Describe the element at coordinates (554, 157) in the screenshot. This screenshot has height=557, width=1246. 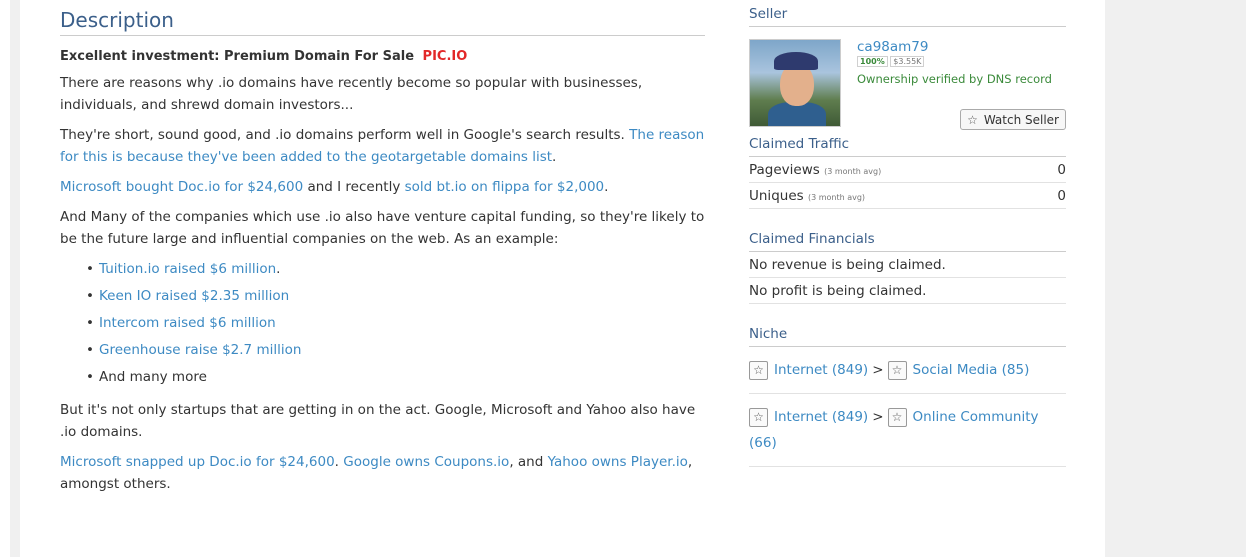
I see `seo-period: .` at that location.